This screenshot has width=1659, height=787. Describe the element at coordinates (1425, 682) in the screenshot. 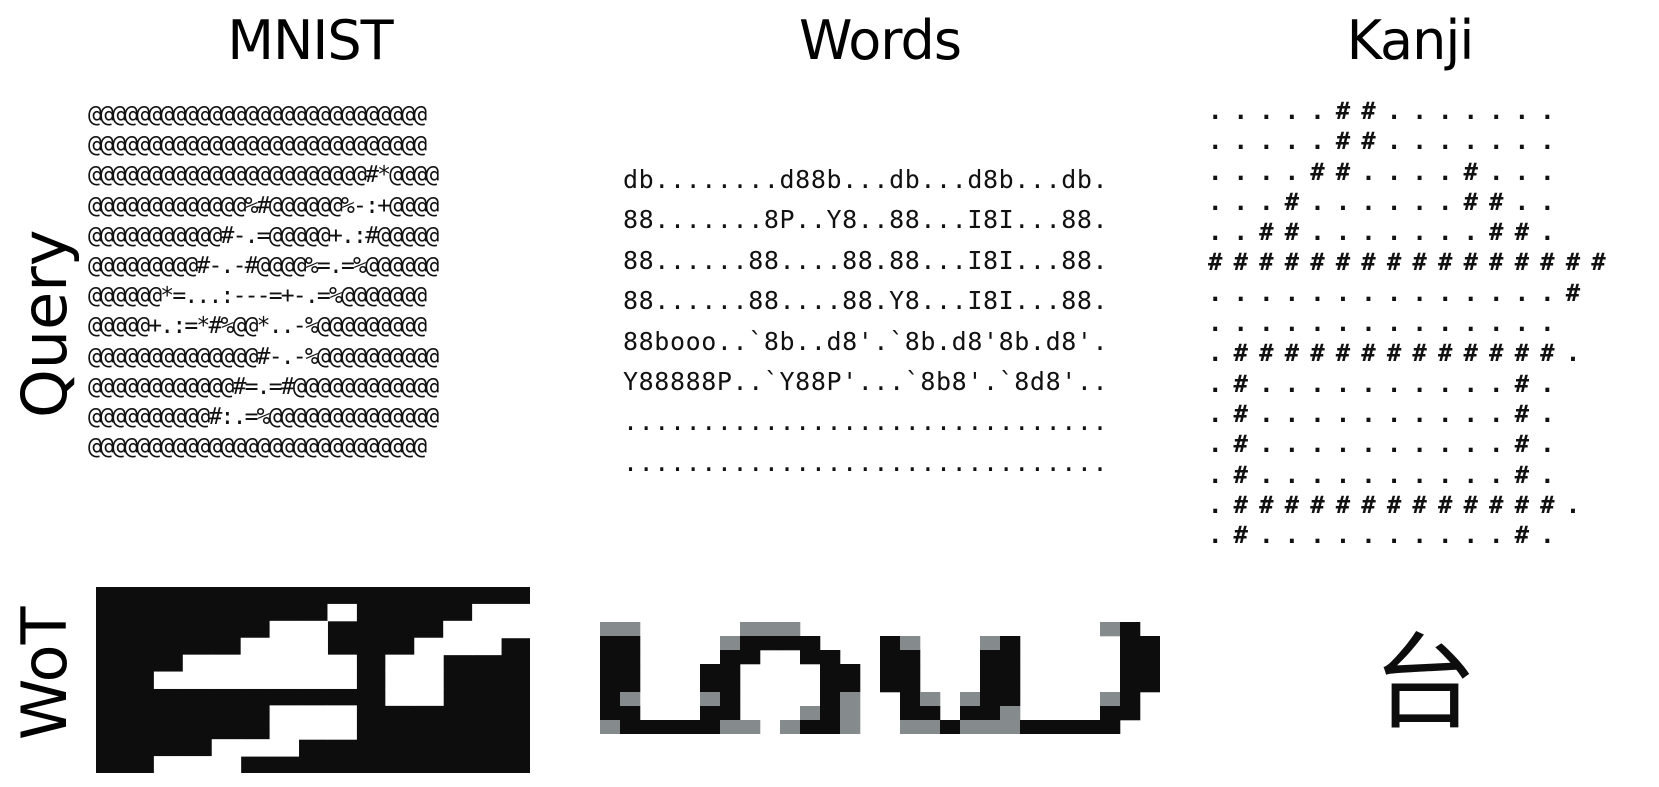

I see `wot-kanji-glyph: 台` at that location.